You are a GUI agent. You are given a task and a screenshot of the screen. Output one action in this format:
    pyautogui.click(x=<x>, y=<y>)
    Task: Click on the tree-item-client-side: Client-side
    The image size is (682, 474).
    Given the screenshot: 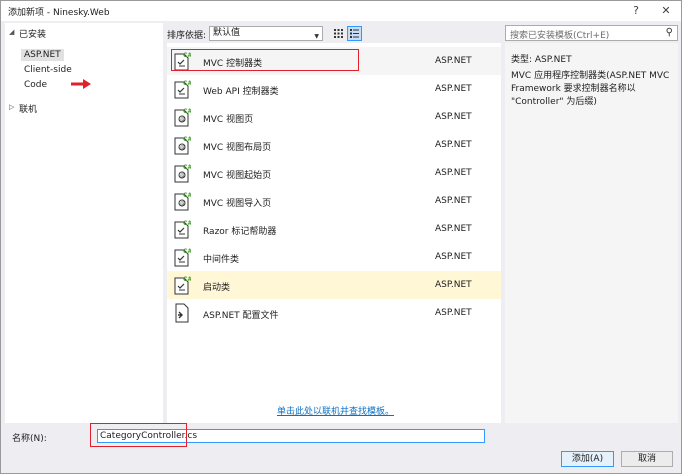 What is the action you would take?
    pyautogui.click(x=48, y=70)
    